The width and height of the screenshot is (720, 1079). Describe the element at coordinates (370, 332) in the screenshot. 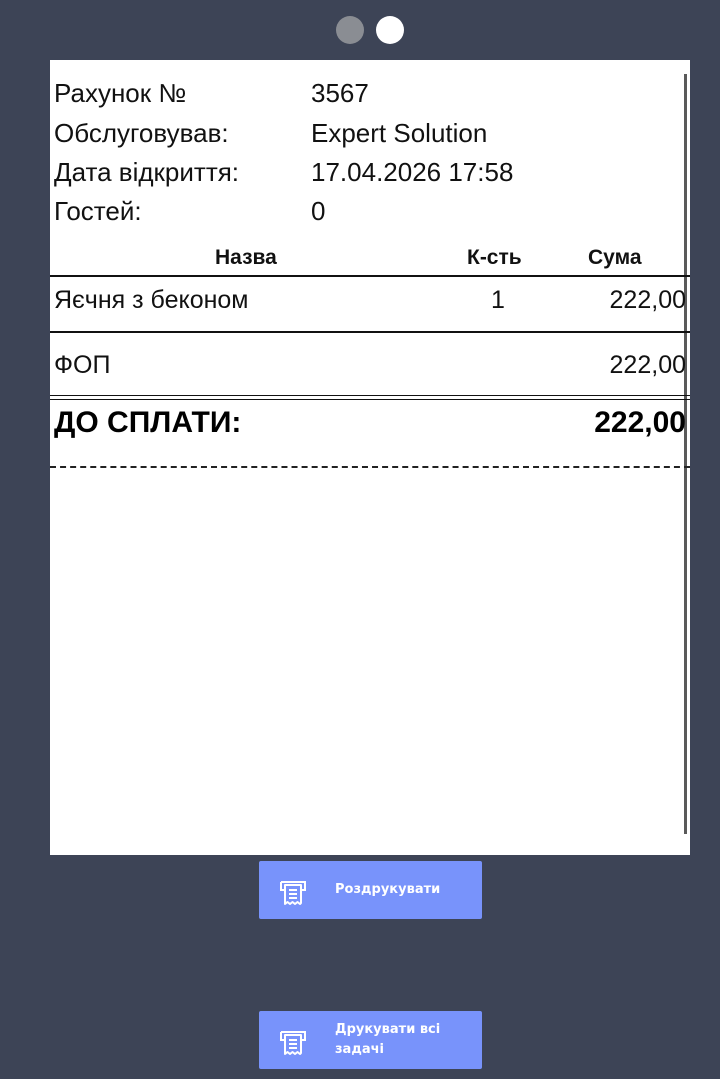

I see `items-divider` at that location.